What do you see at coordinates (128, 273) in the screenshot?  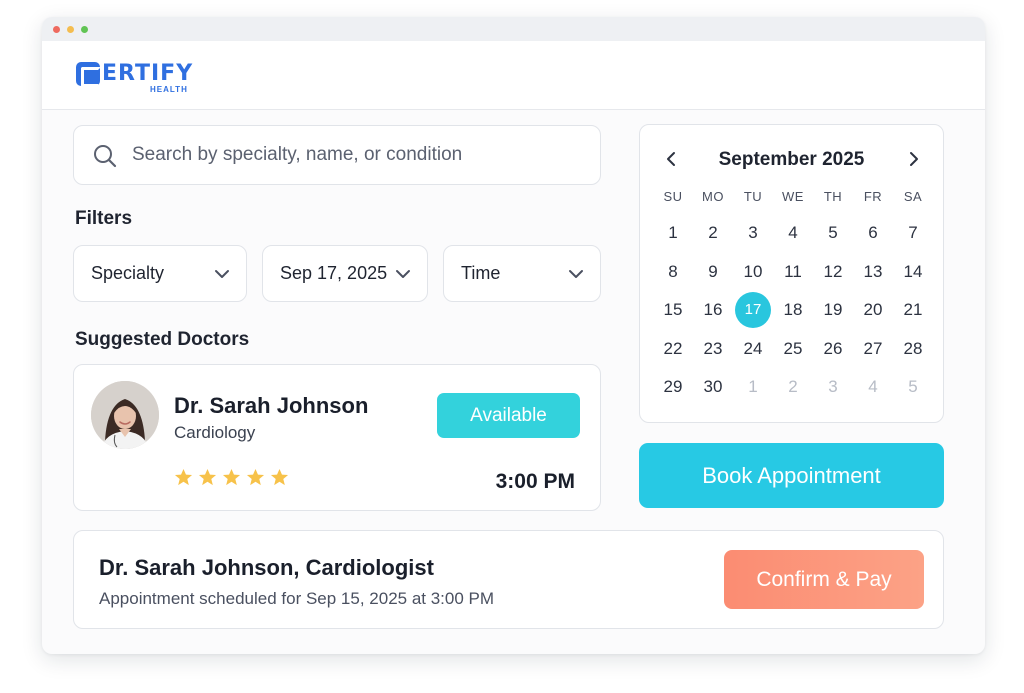 I see `specialty-dropdown-label: Specialty` at bounding box center [128, 273].